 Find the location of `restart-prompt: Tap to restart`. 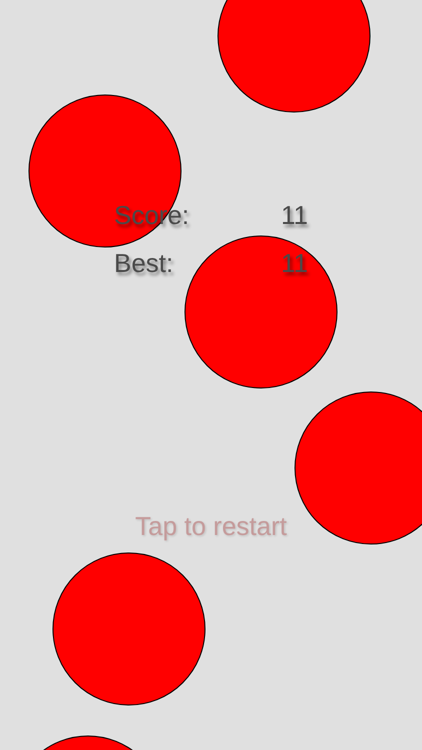

restart-prompt: Tap to restart is located at coordinates (211, 526).